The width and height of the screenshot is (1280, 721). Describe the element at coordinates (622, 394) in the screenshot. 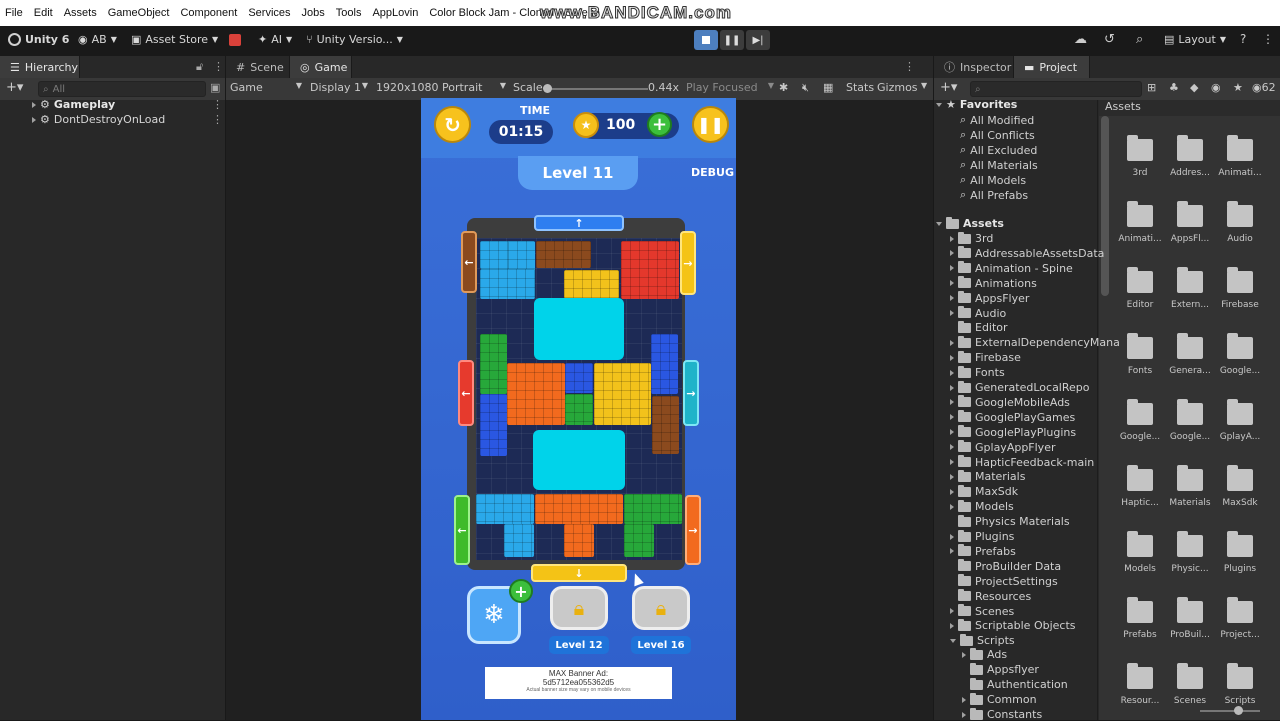

I see `block-yellow-mid` at that location.